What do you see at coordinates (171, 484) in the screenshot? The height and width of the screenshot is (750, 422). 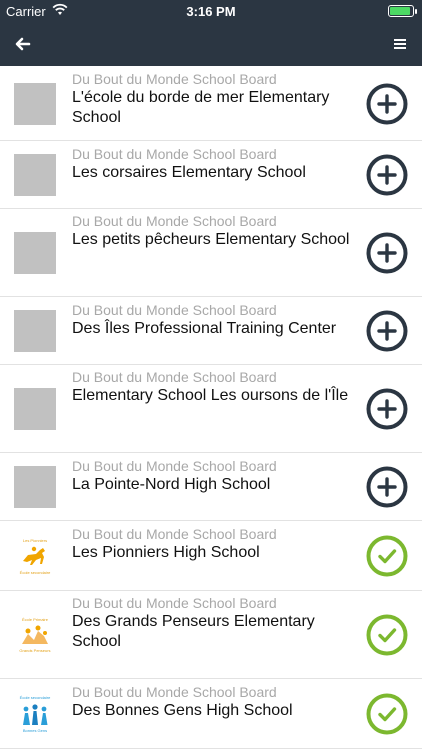 I see `school-name-label: La Pointe-Nord High School` at bounding box center [171, 484].